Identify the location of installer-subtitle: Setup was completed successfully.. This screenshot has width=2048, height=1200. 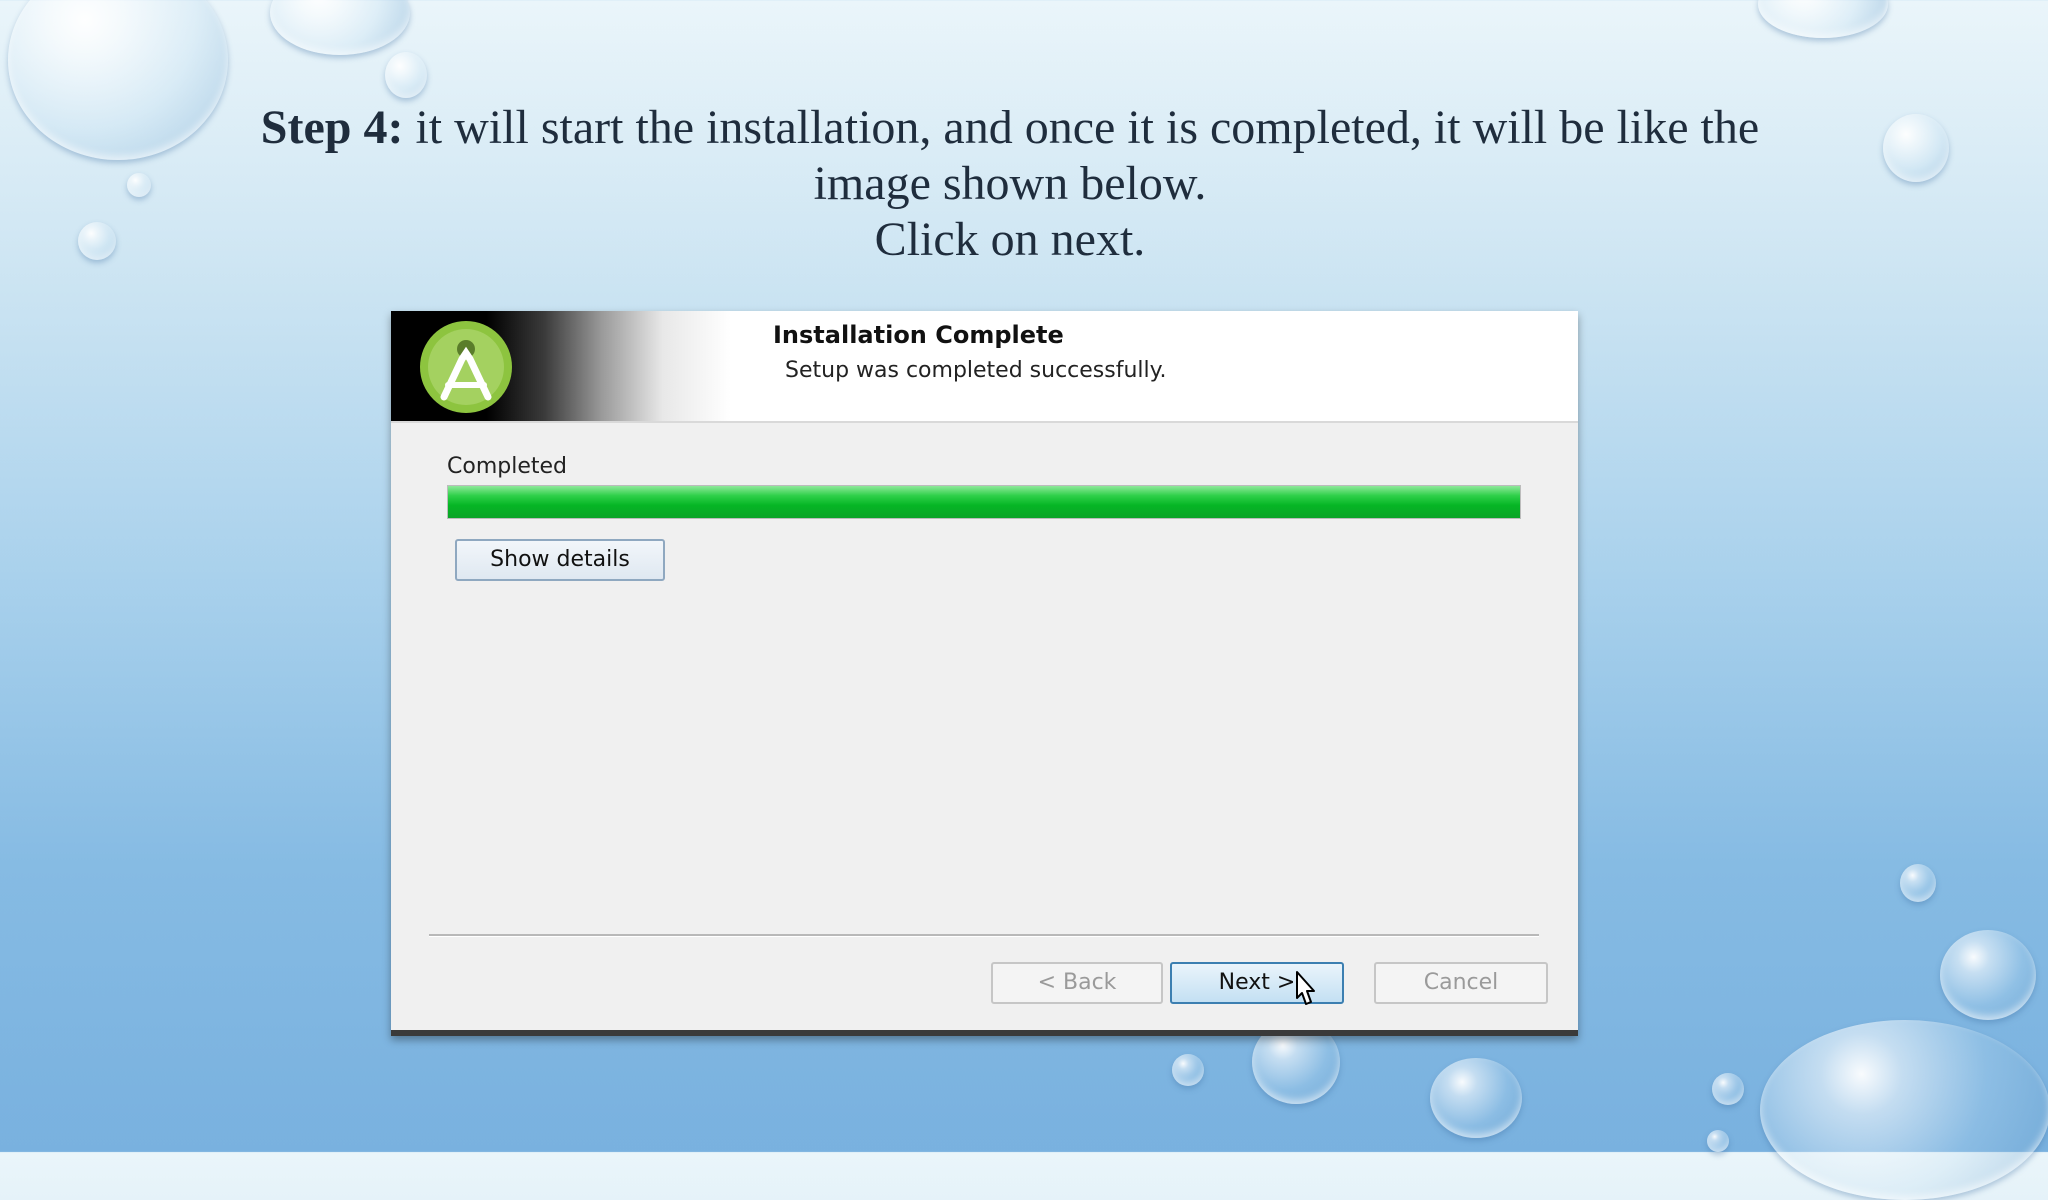
(976, 370).